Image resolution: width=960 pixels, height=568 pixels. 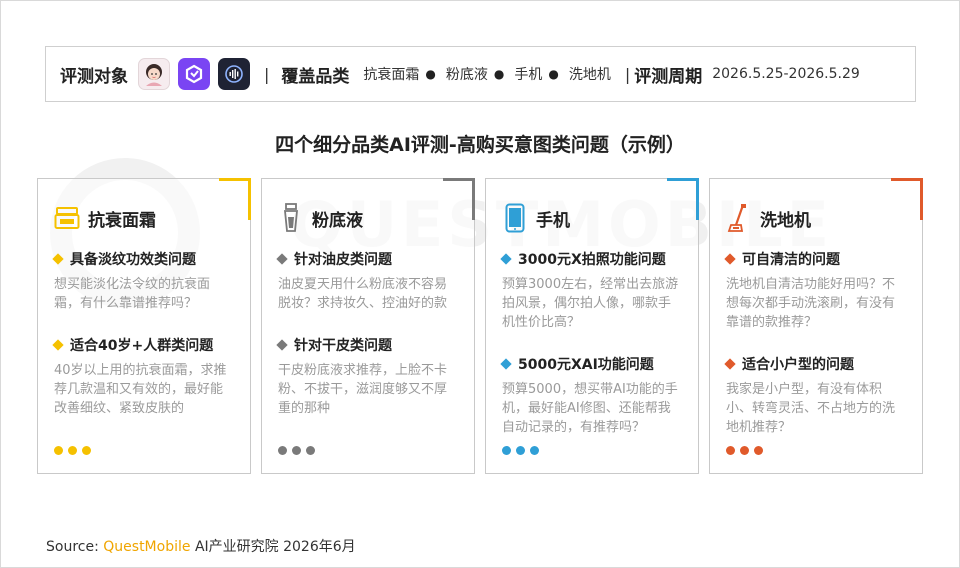 I want to click on foundation-bottle-icon, so click(x=291, y=218).